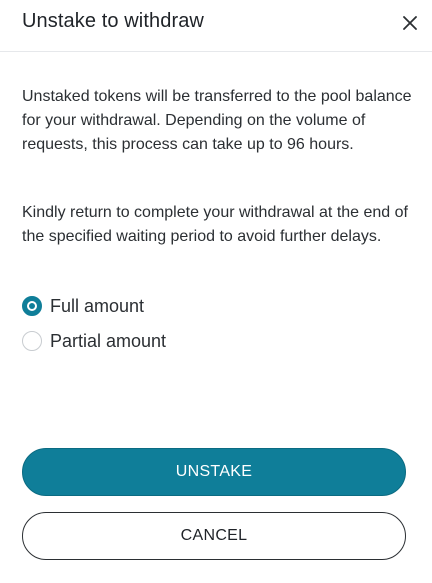 The width and height of the screenshot is (432, 583). What do you see at coordinates (108, 341) in the screenshot?
I see `partial-amount-label: Partial amount` at bounding box center [108, 341].